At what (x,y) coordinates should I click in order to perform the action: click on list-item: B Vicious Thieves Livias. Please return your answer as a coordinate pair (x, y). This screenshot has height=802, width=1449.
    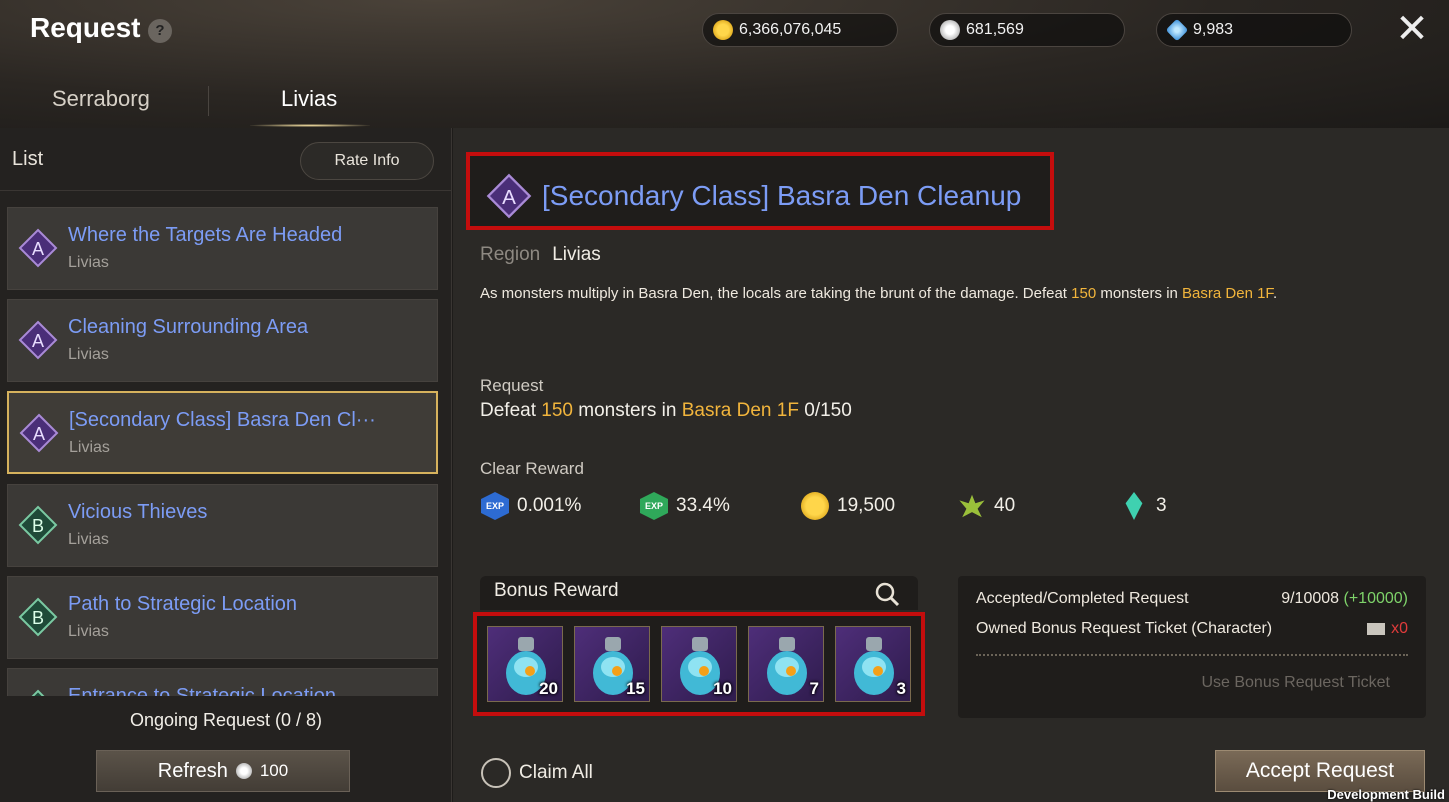
    Looking at the image, I should click on (222, 525).